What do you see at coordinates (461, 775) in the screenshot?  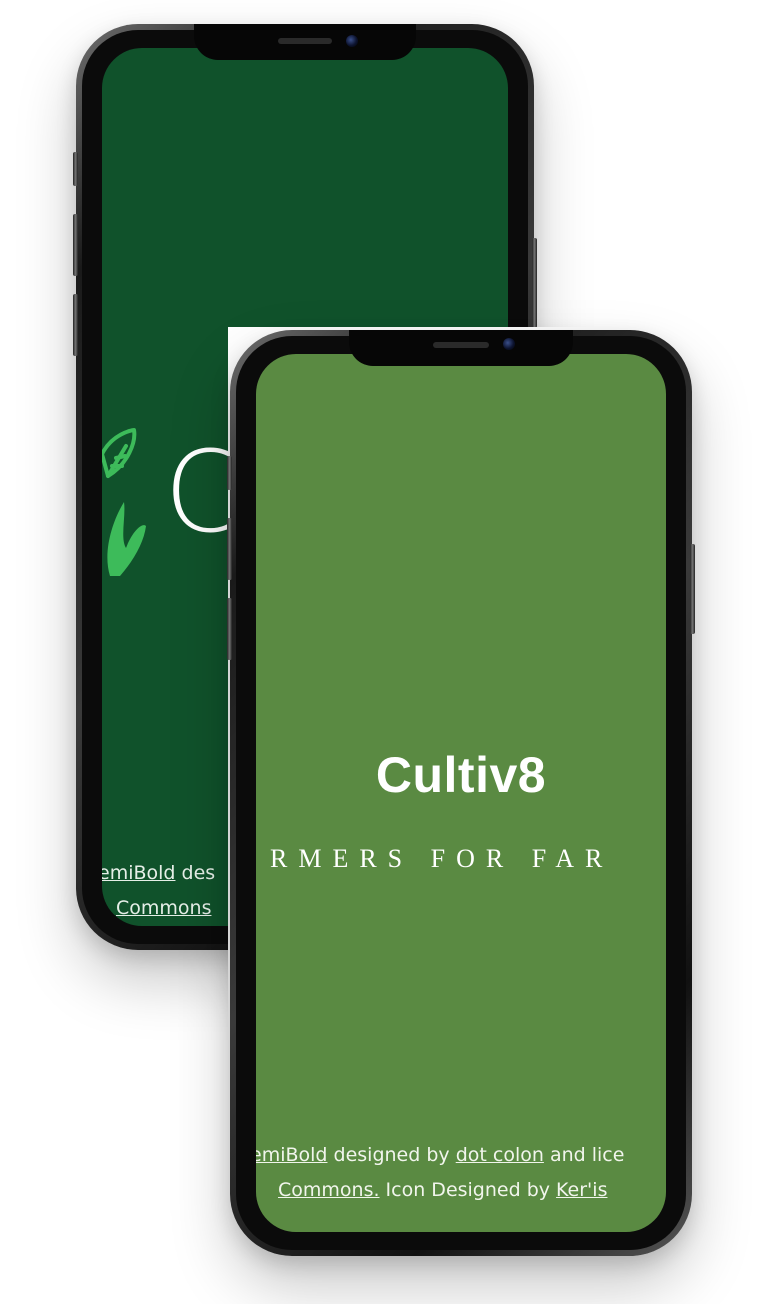 I see `app-title: Cultiv8` at bounding box center [461, 775].